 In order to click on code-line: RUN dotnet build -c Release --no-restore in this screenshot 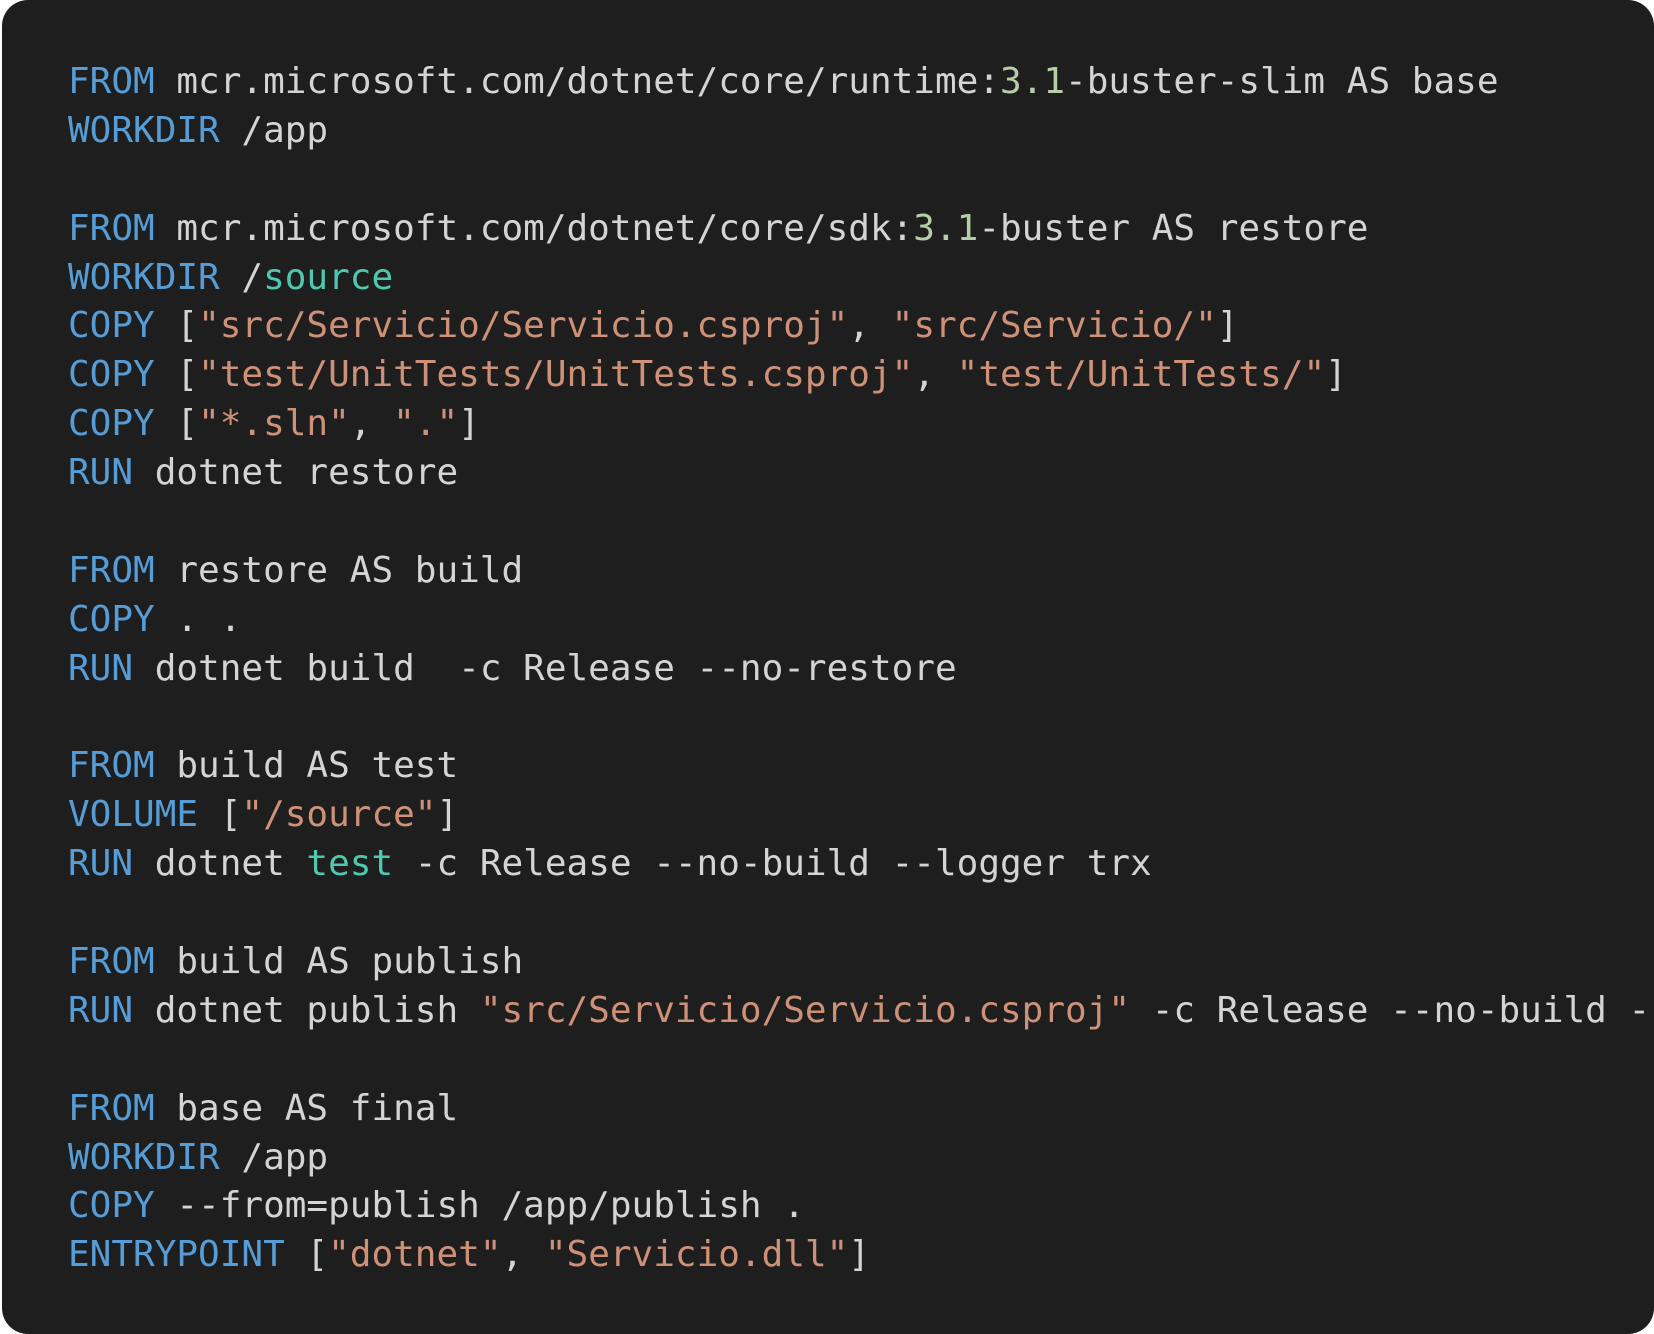, I will do `click(859, 669)`.